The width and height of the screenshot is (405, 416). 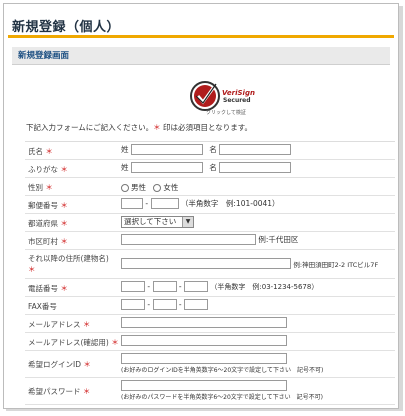 What do you see at coordinates (149, 304) in the screenshot?
I see `fax-dash-1: -` at bounding box center [149, 304].